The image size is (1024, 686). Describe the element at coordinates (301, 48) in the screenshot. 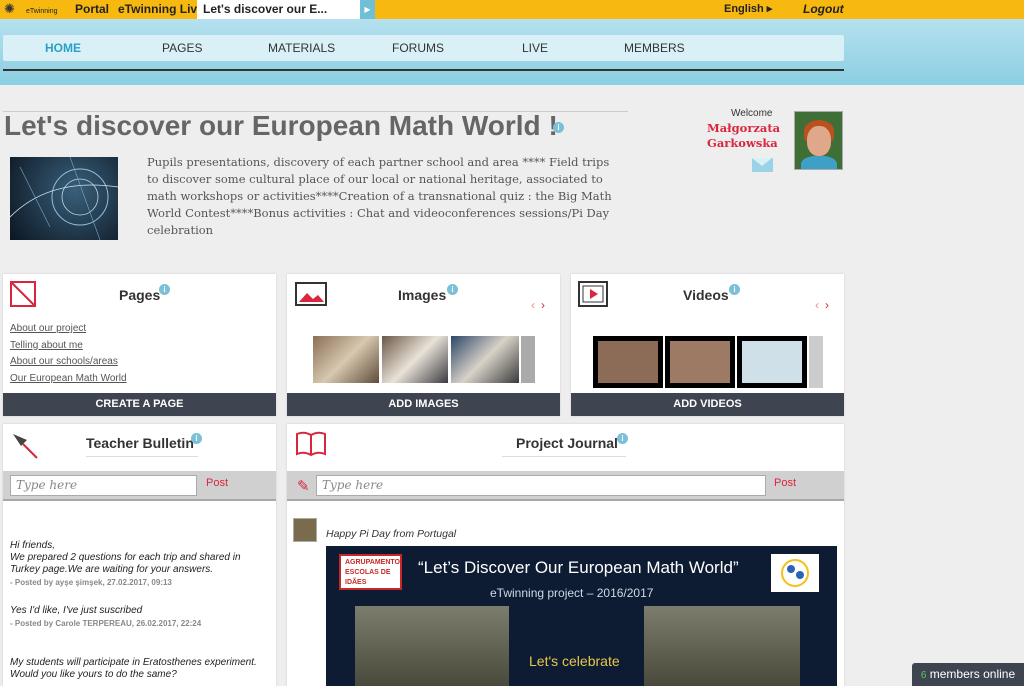

I see `nav-materials: MATERIALS` at that location.